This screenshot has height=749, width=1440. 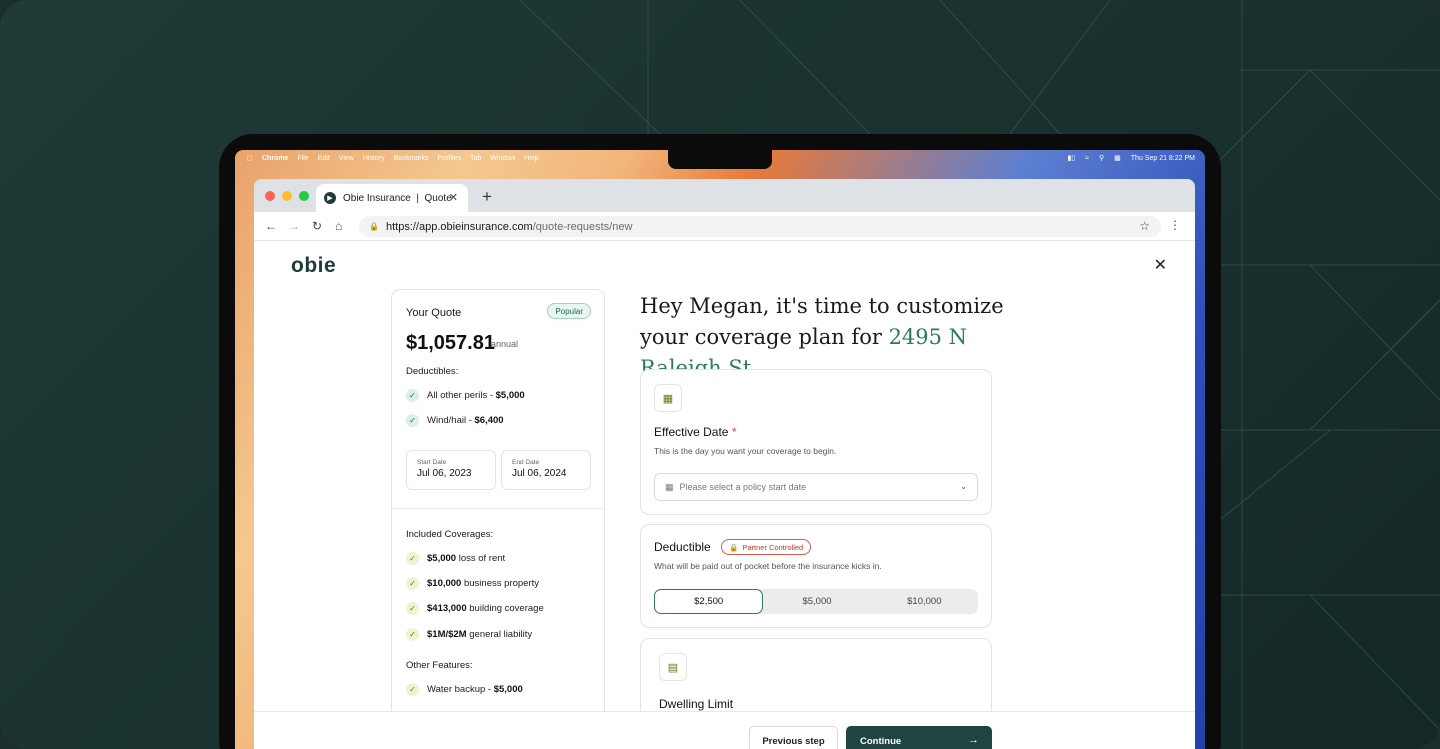 What do you see at coordinates (1144, 226) in the screenshot?
I see `bookmark-star-icon: ☆` at bounding box center [1144, 226].